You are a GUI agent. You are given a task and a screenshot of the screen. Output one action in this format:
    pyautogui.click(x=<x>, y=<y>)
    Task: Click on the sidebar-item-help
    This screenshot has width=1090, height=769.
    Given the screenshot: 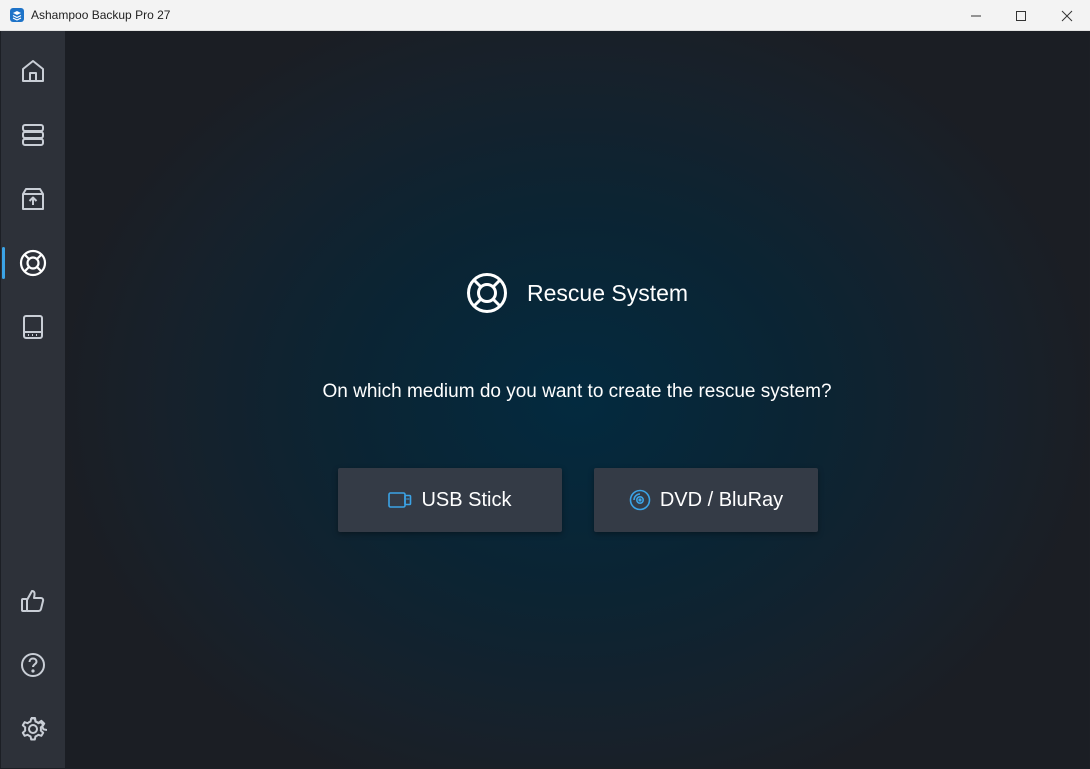 What is the action you would take?
    pyautogui.click(x=33, y=665)
    